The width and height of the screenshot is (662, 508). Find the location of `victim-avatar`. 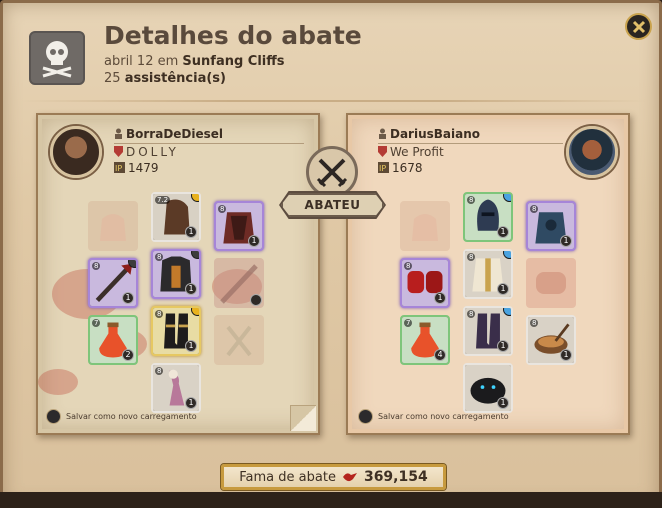

victim-avatar is located at coordinates (592, 152).